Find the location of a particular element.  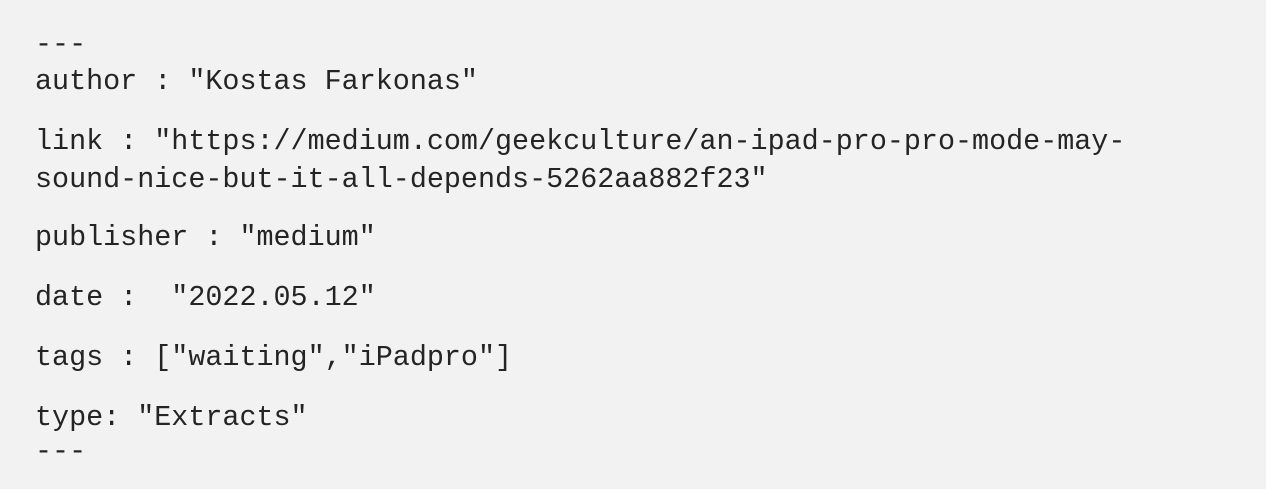

tags-line: tags : ["waiting","iPadpro"] is located at coordinates (274, 357).